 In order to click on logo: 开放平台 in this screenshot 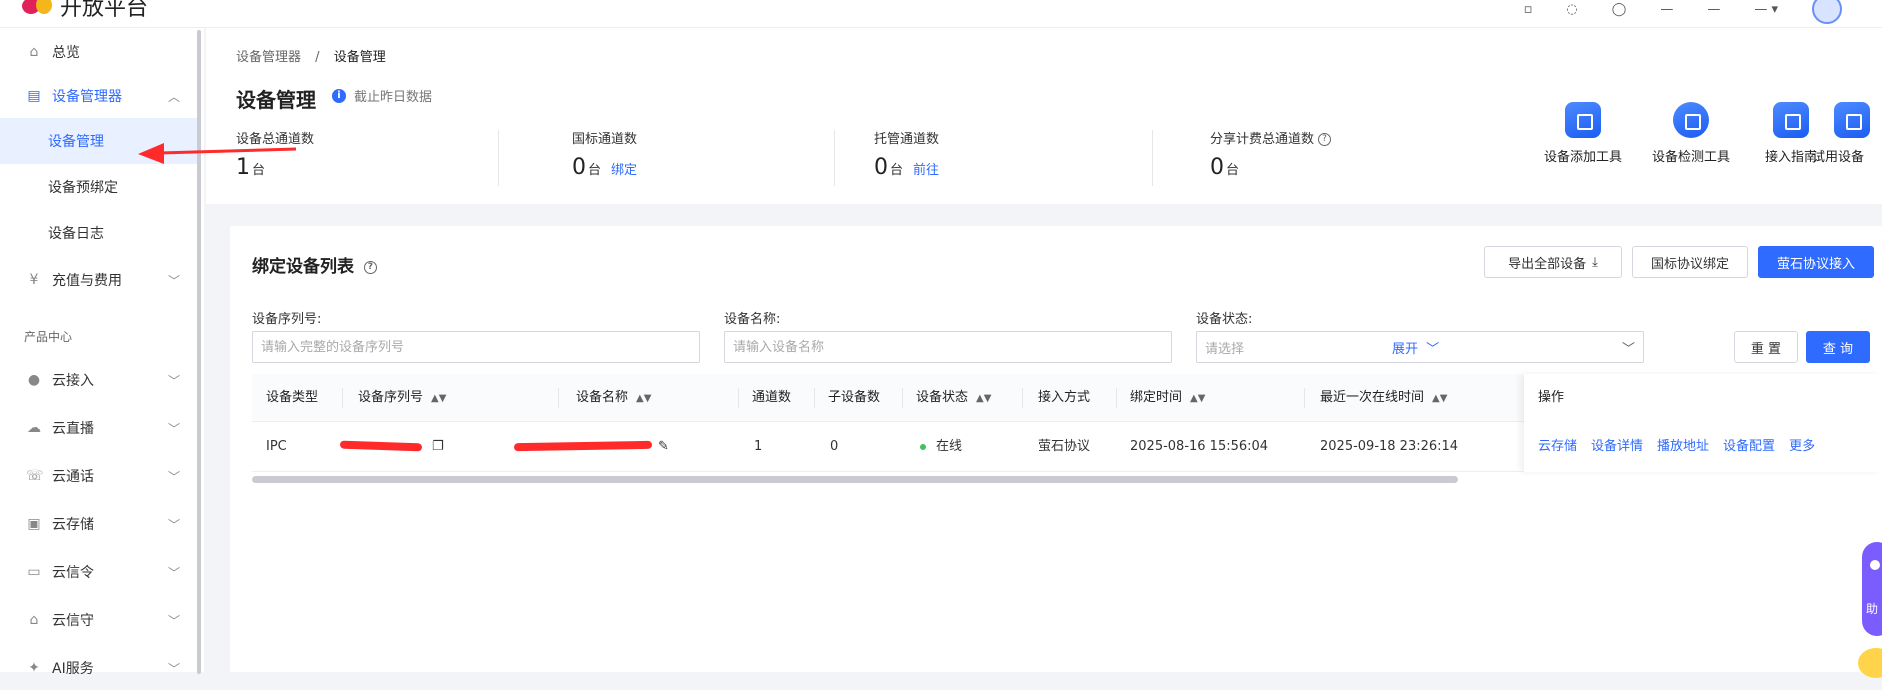, I will do `click(85, 11)`.